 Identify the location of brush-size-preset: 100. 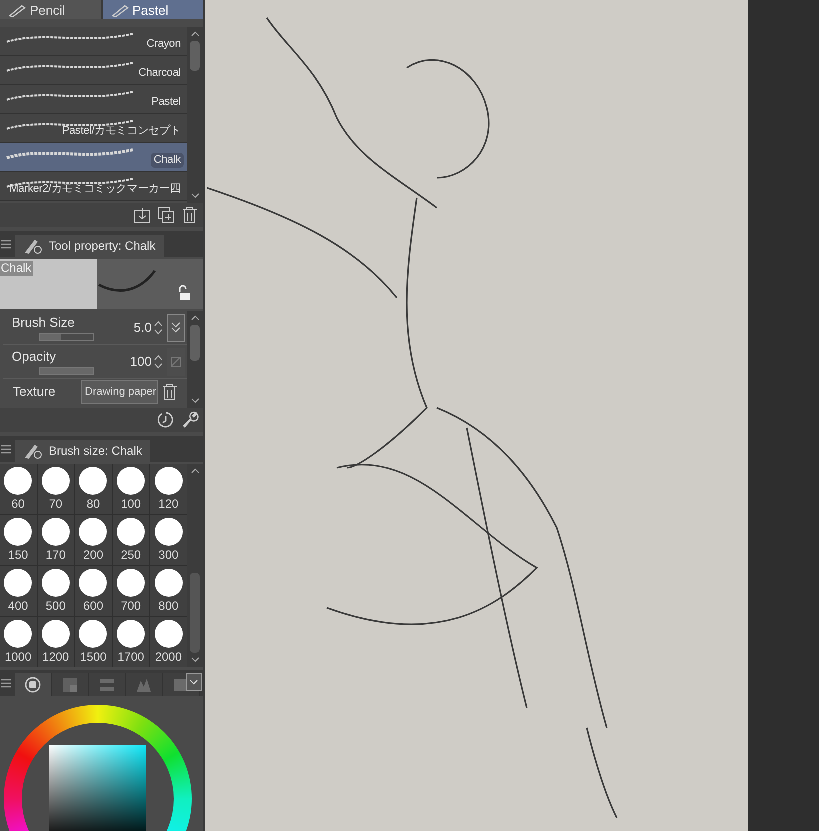
(131, 489).